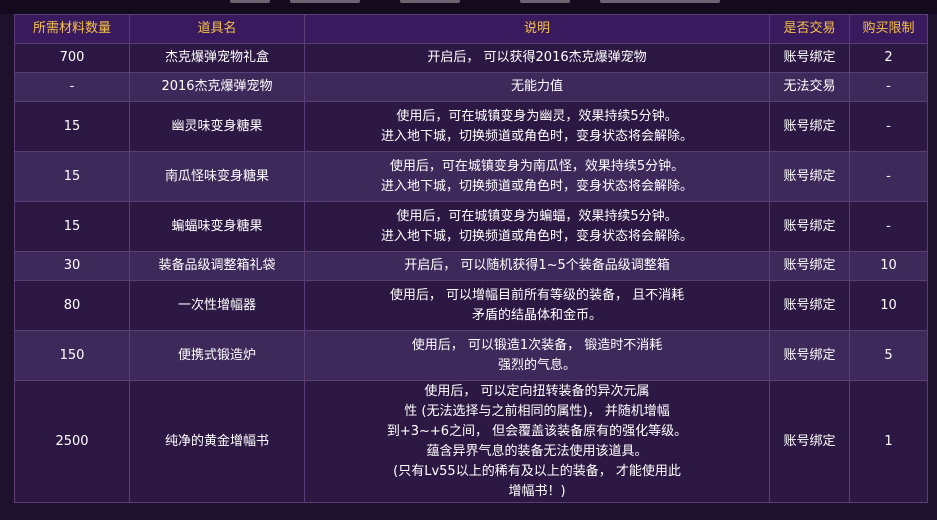 The image size is (937, 520). I want to click on cell-cost: 2500, so click(72, 441).